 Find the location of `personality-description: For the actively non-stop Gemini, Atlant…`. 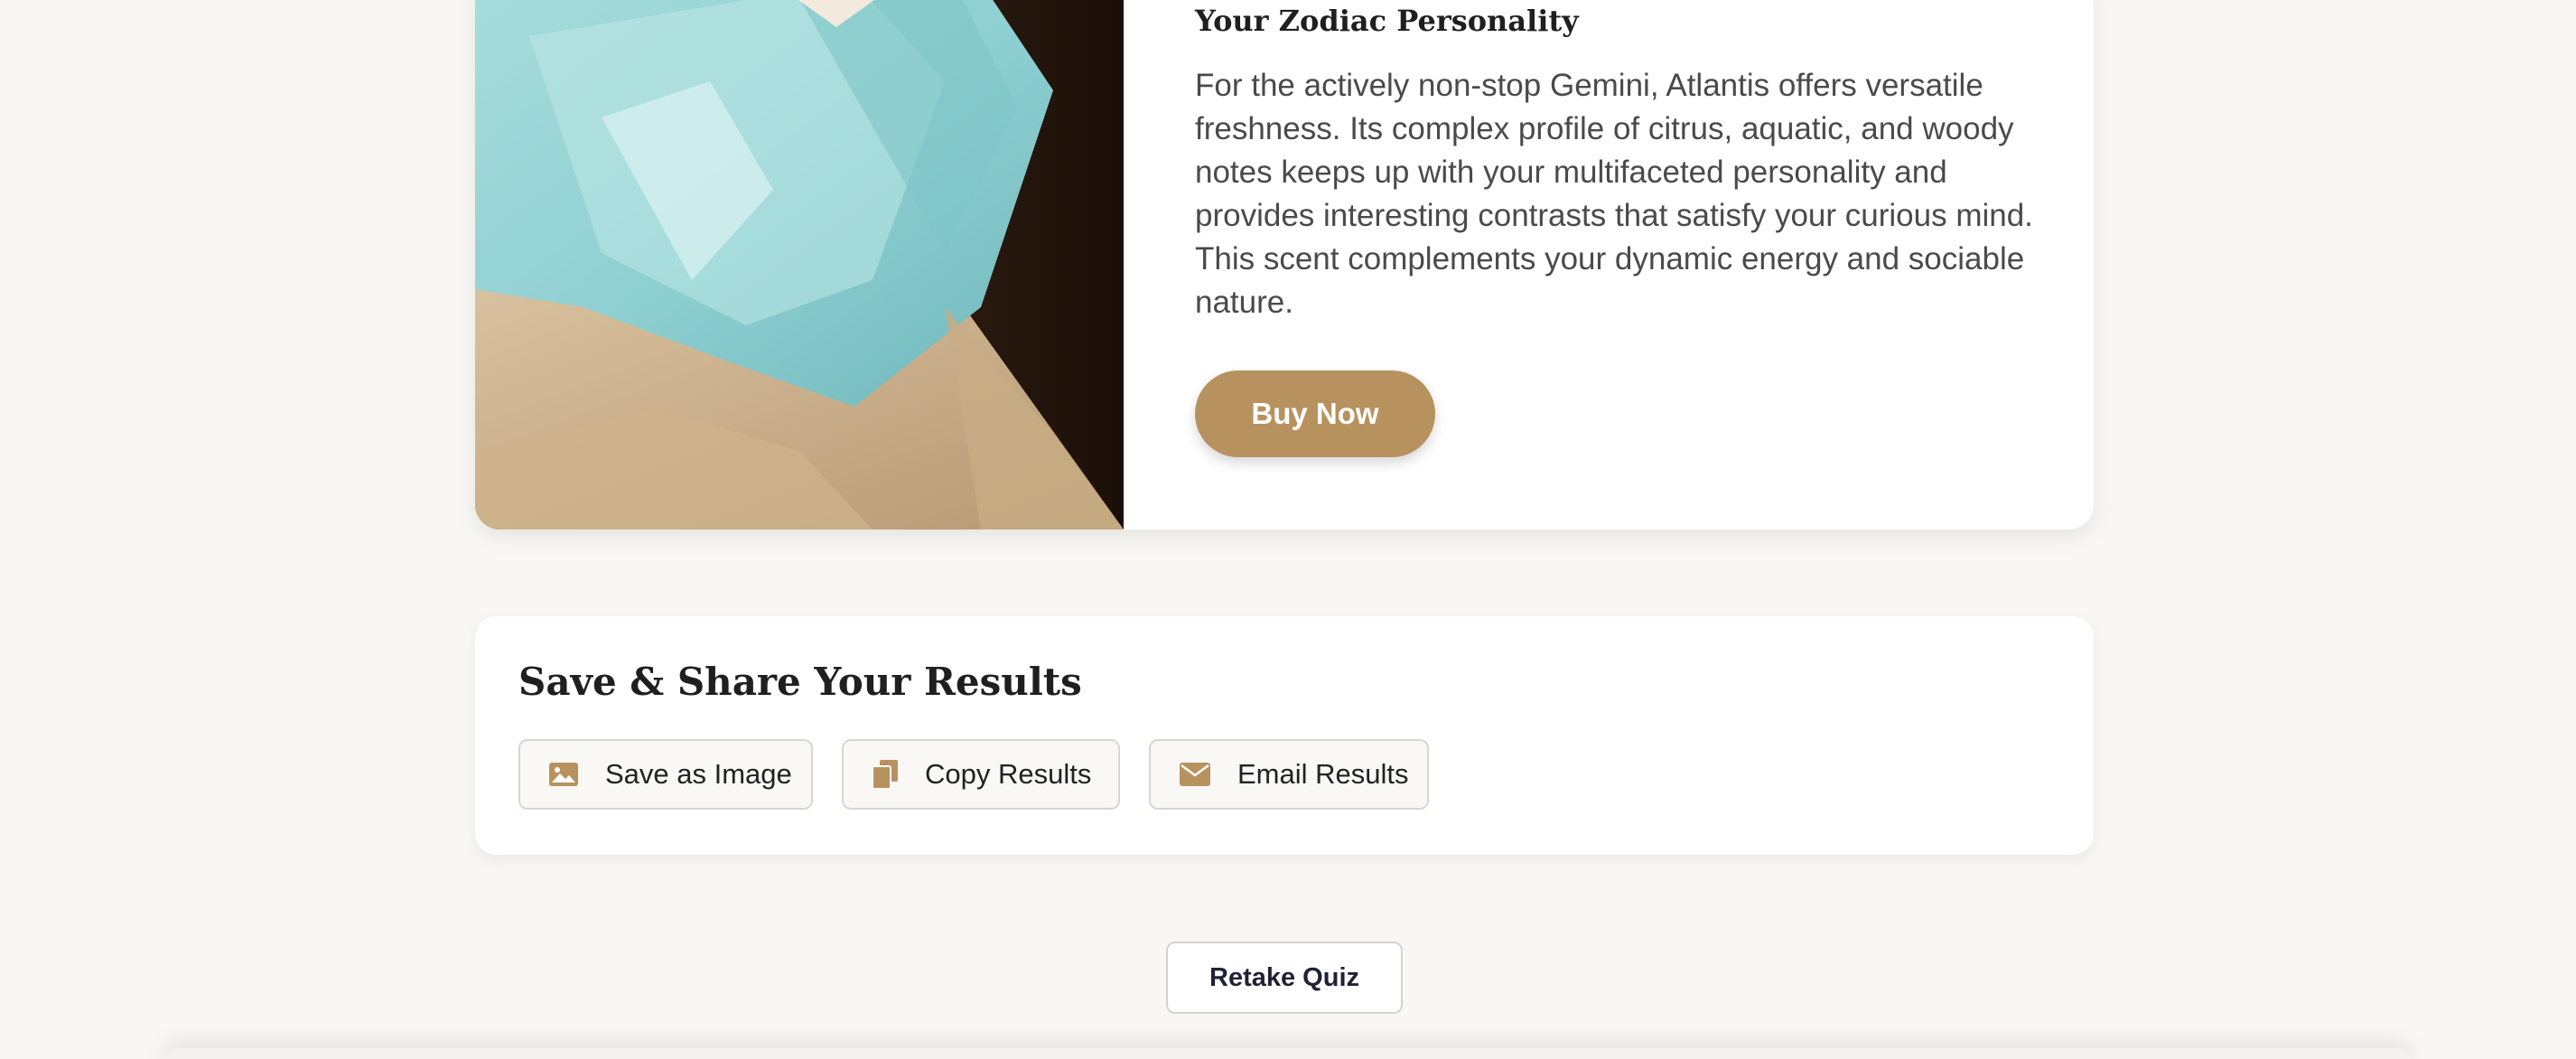

personality-description: For the actively non-stop Gemini, Atlant… is located at coordinates (1614, 194).